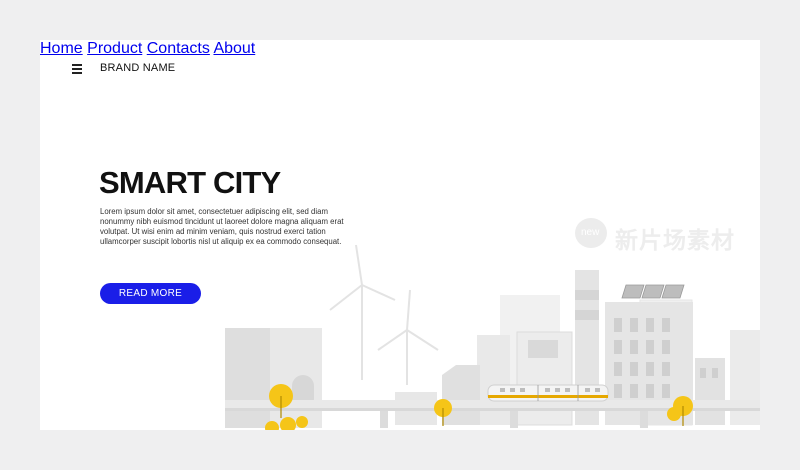 The width and height of the screenshot is (800, 470). Describe the element at coordinates (408, 337) in the screenshot. I see `wind-turbine-right` at that location.